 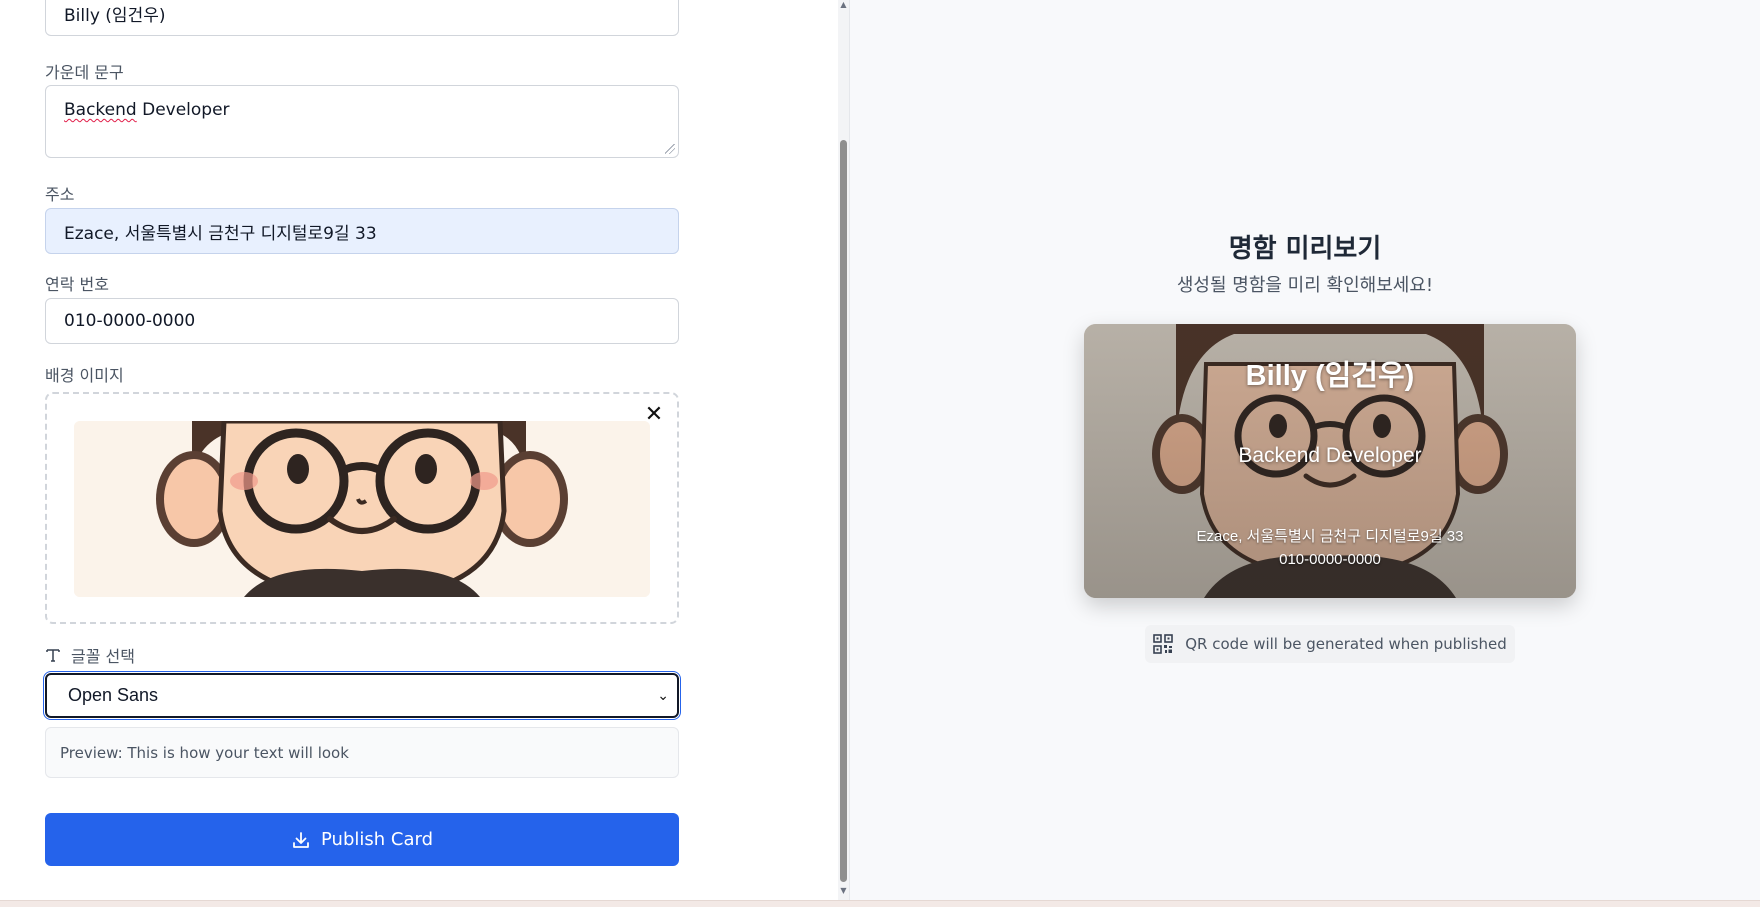 I want to click on bg-image-label: 배경 이미지, so click(x=84, y=375).